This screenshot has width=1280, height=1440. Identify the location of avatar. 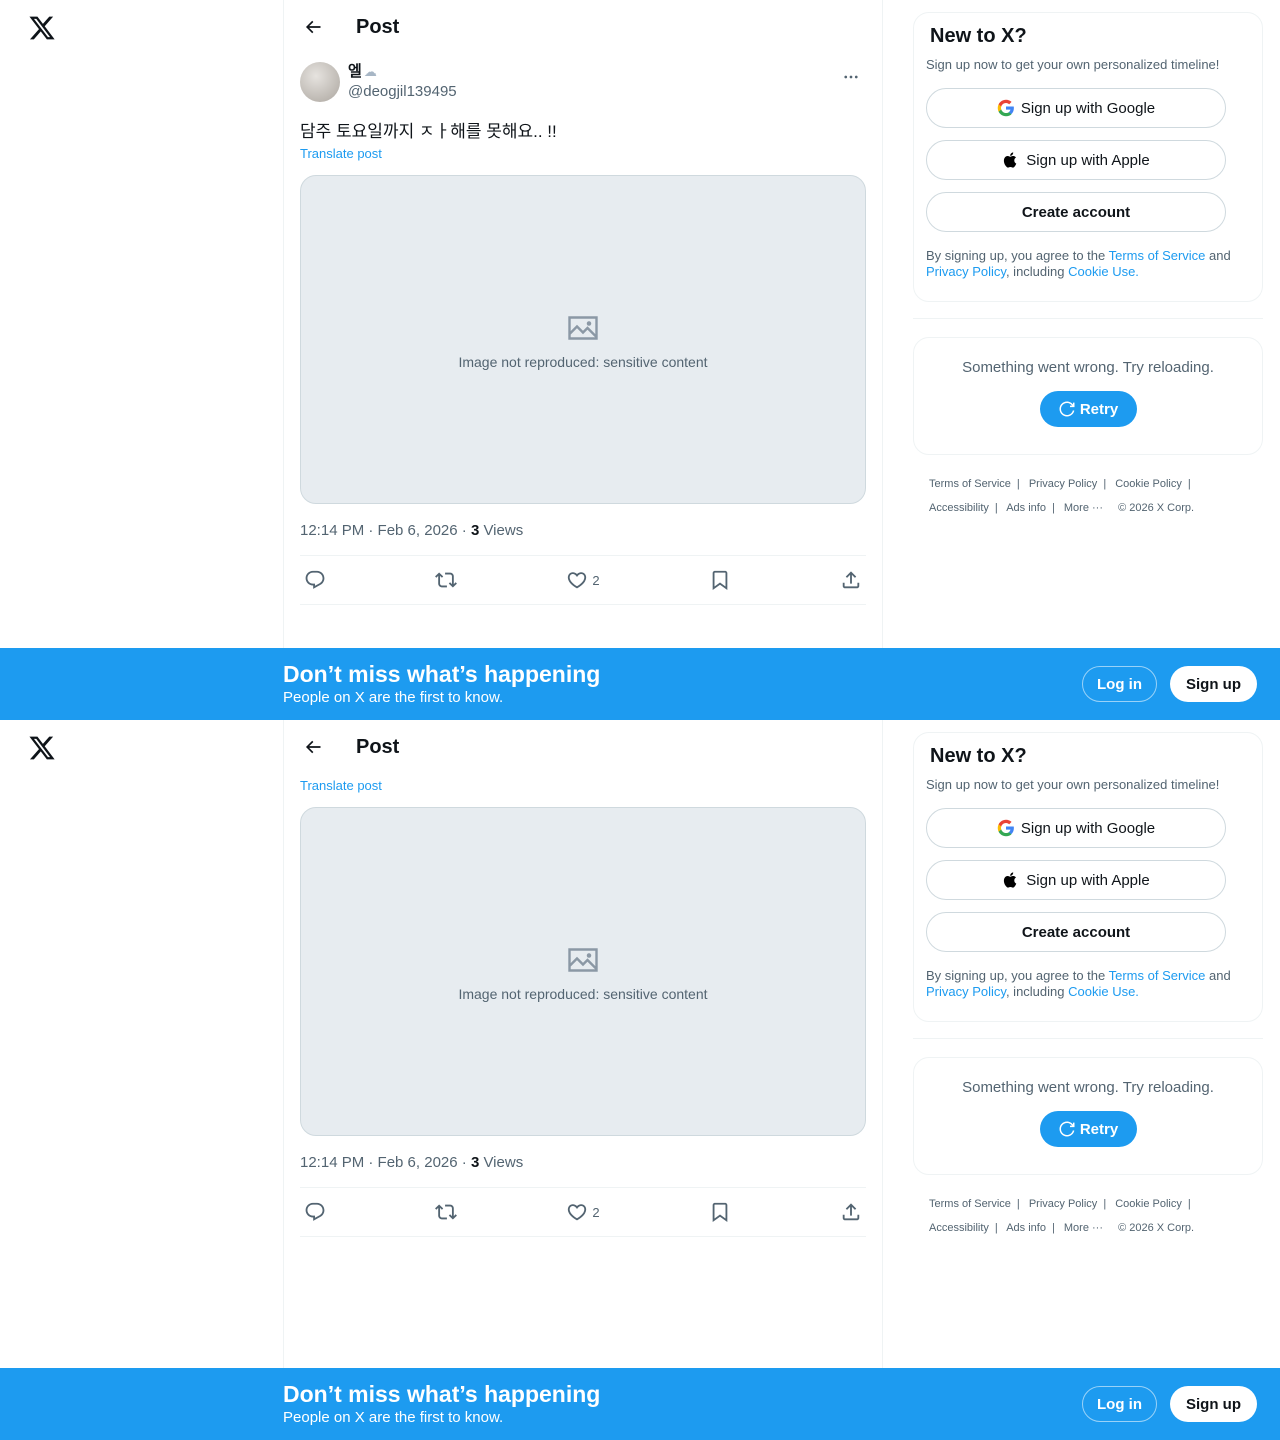
(320, 82).